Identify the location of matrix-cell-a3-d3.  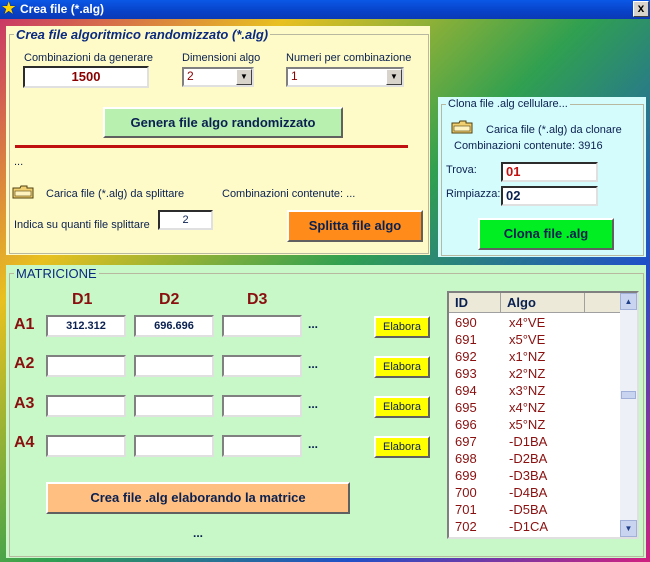
(262, 406).